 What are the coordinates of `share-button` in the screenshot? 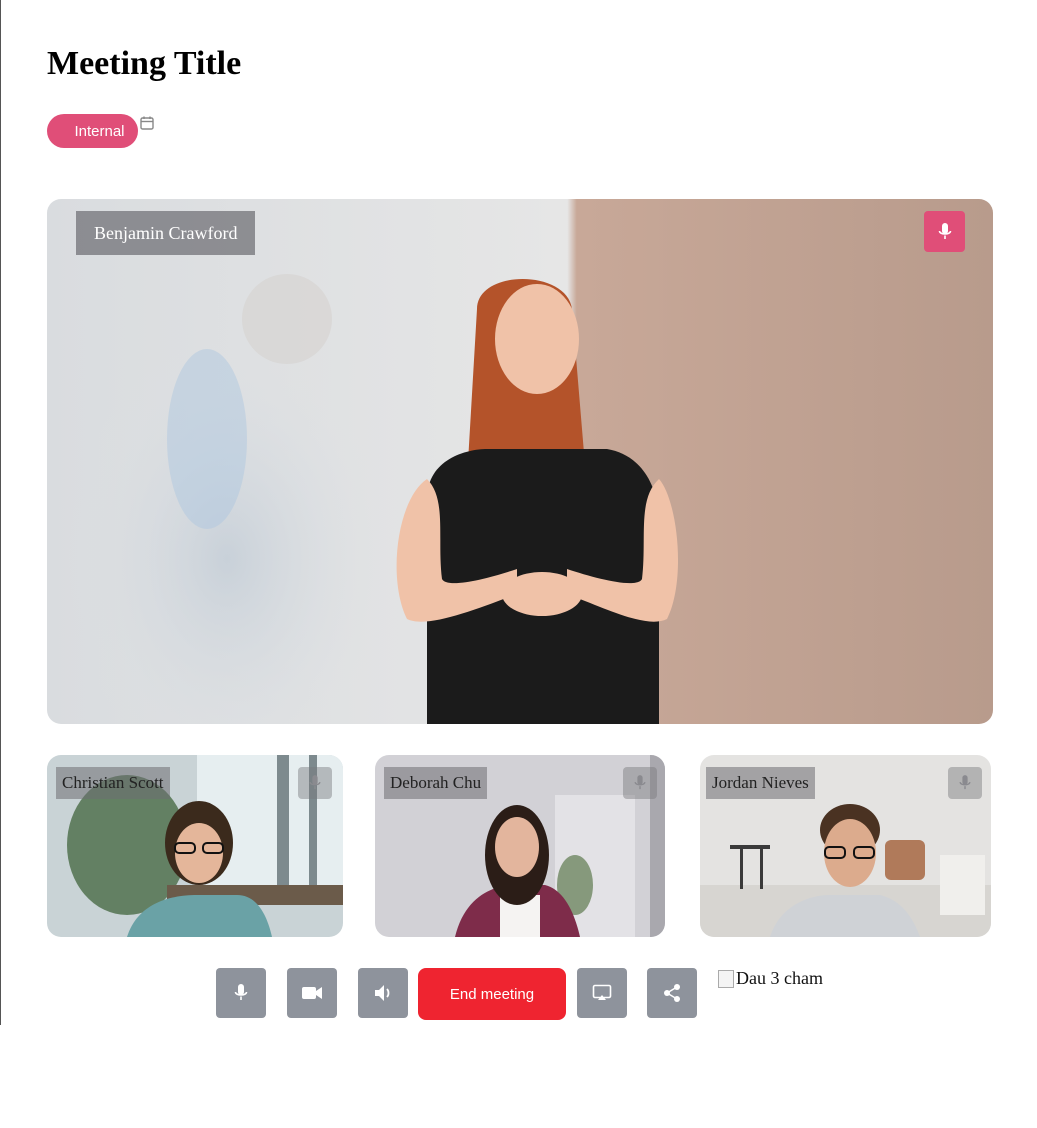 It's located at (672, 993).